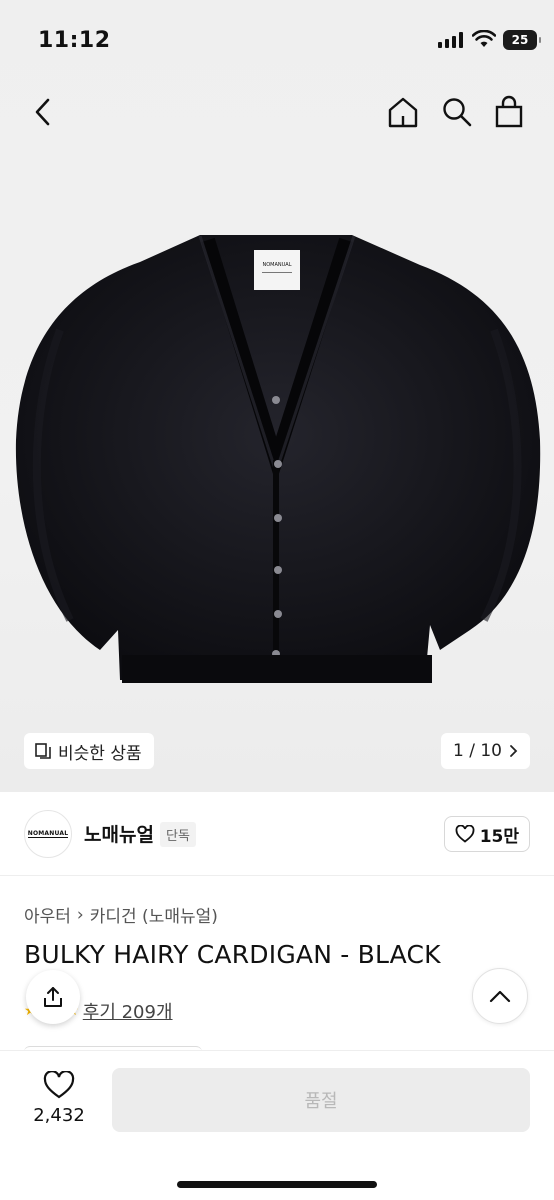 The image size is (554, 1200). I want to click on home-indicator, so click(277, 1184).